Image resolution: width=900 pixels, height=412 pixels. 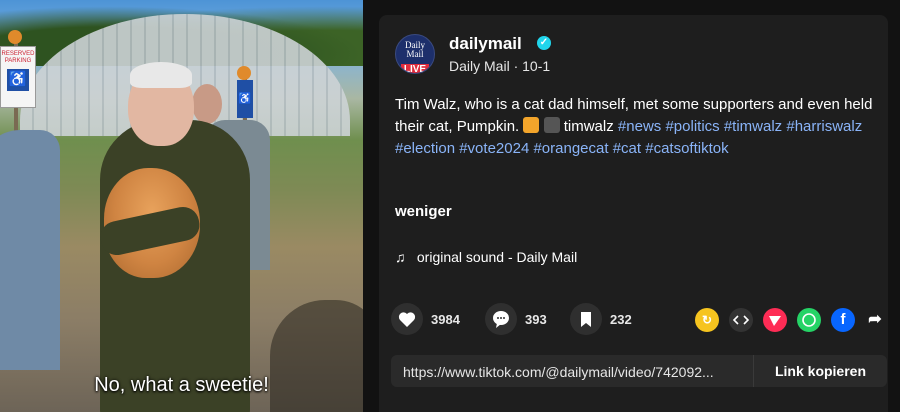 I want to click on hashtag-link: #catsoftiktok, so click(x=686, y=148).